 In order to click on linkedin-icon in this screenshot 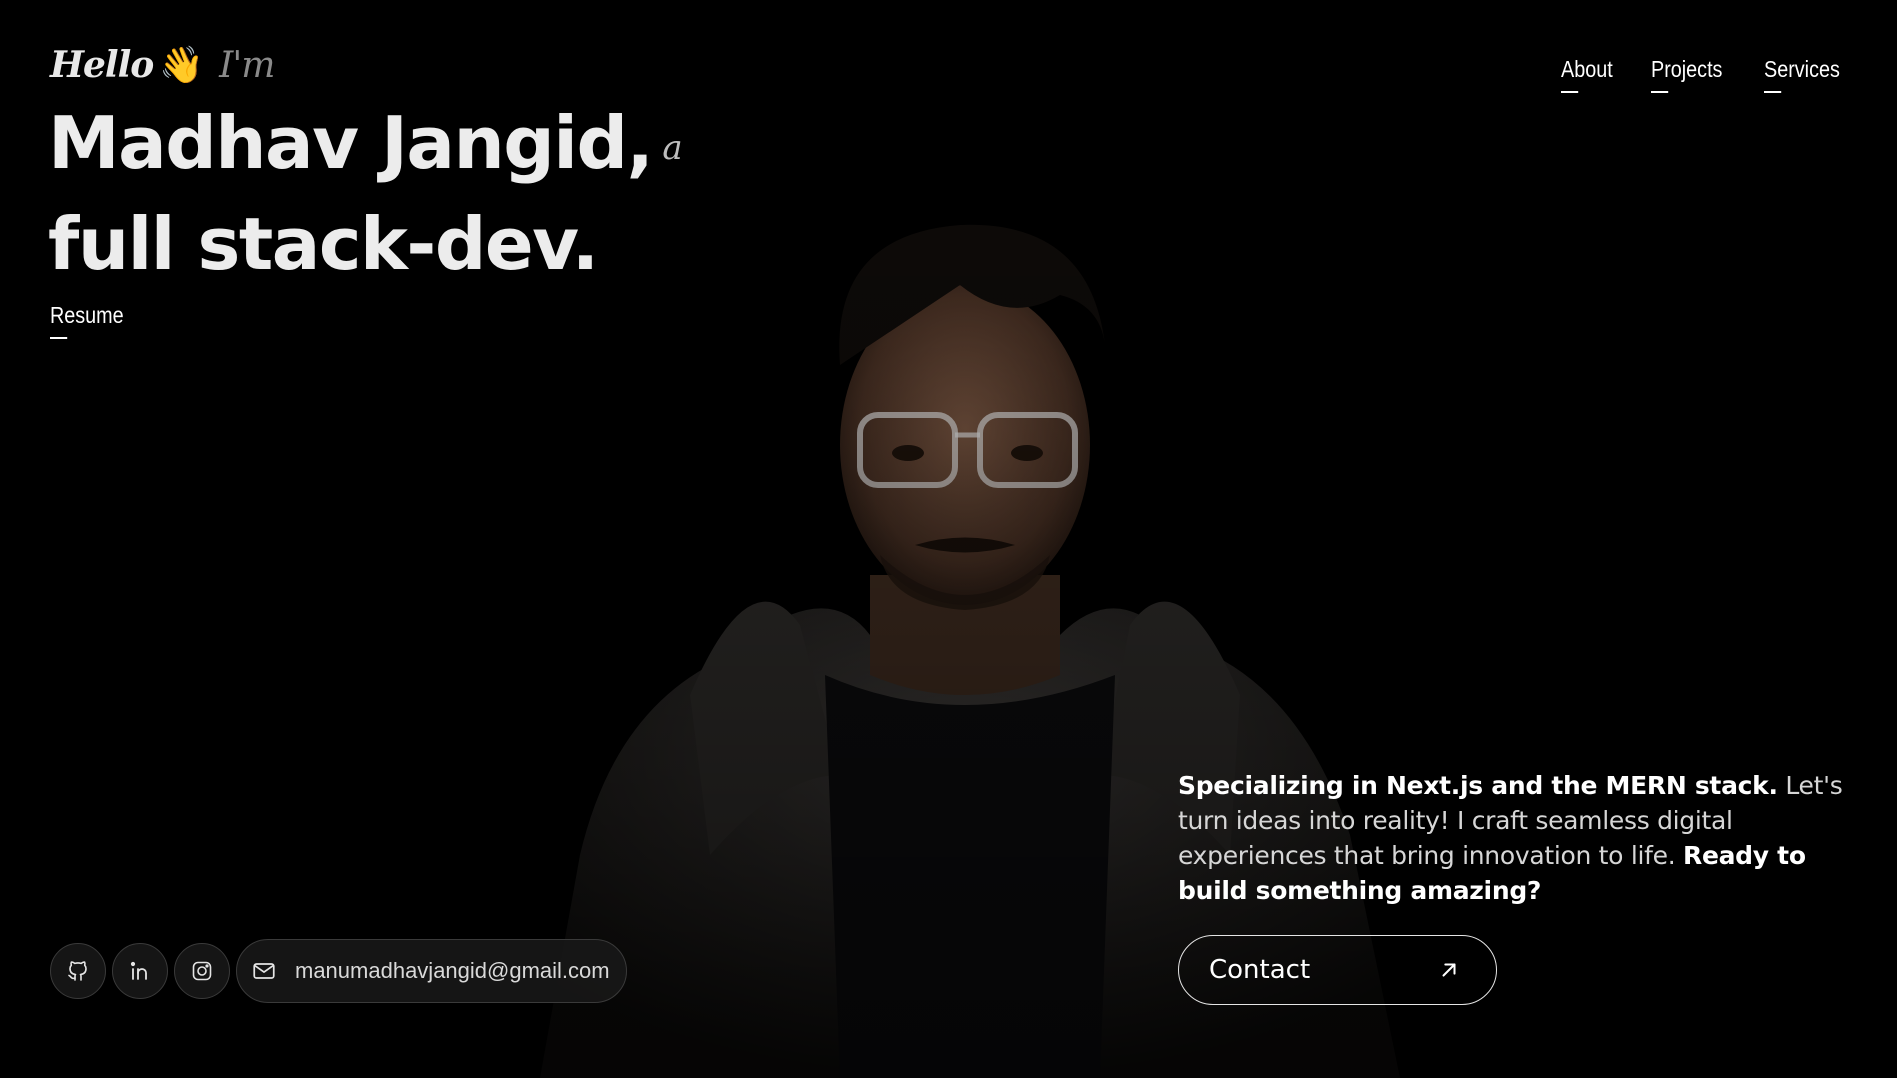, I will do `click(138, 970)`.